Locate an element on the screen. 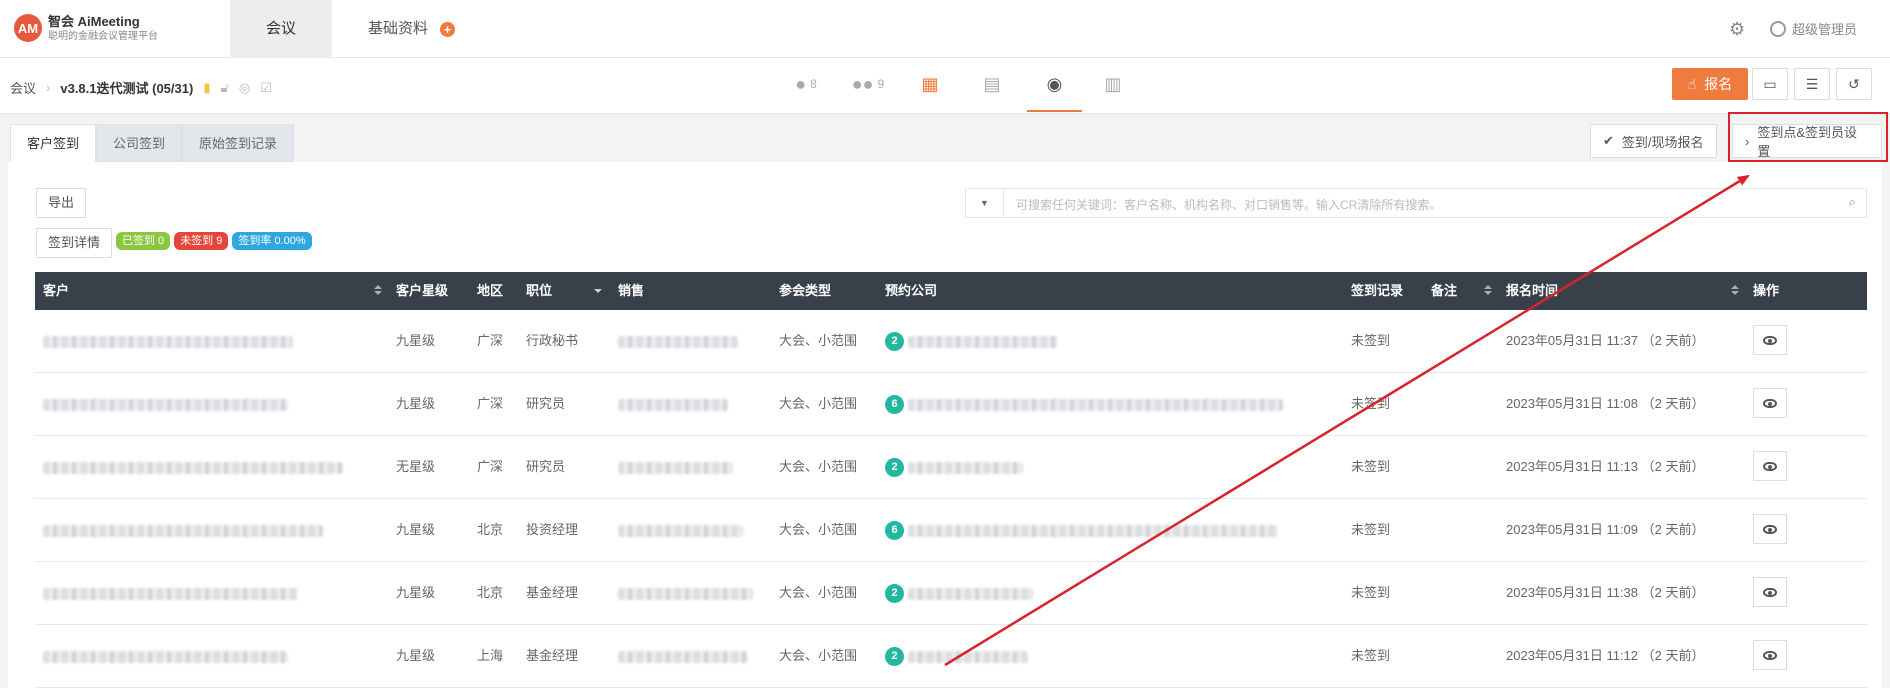  checkin-tabs: 客户签到 公司签到 原始签到记录 is located at coordinates (152, 143).